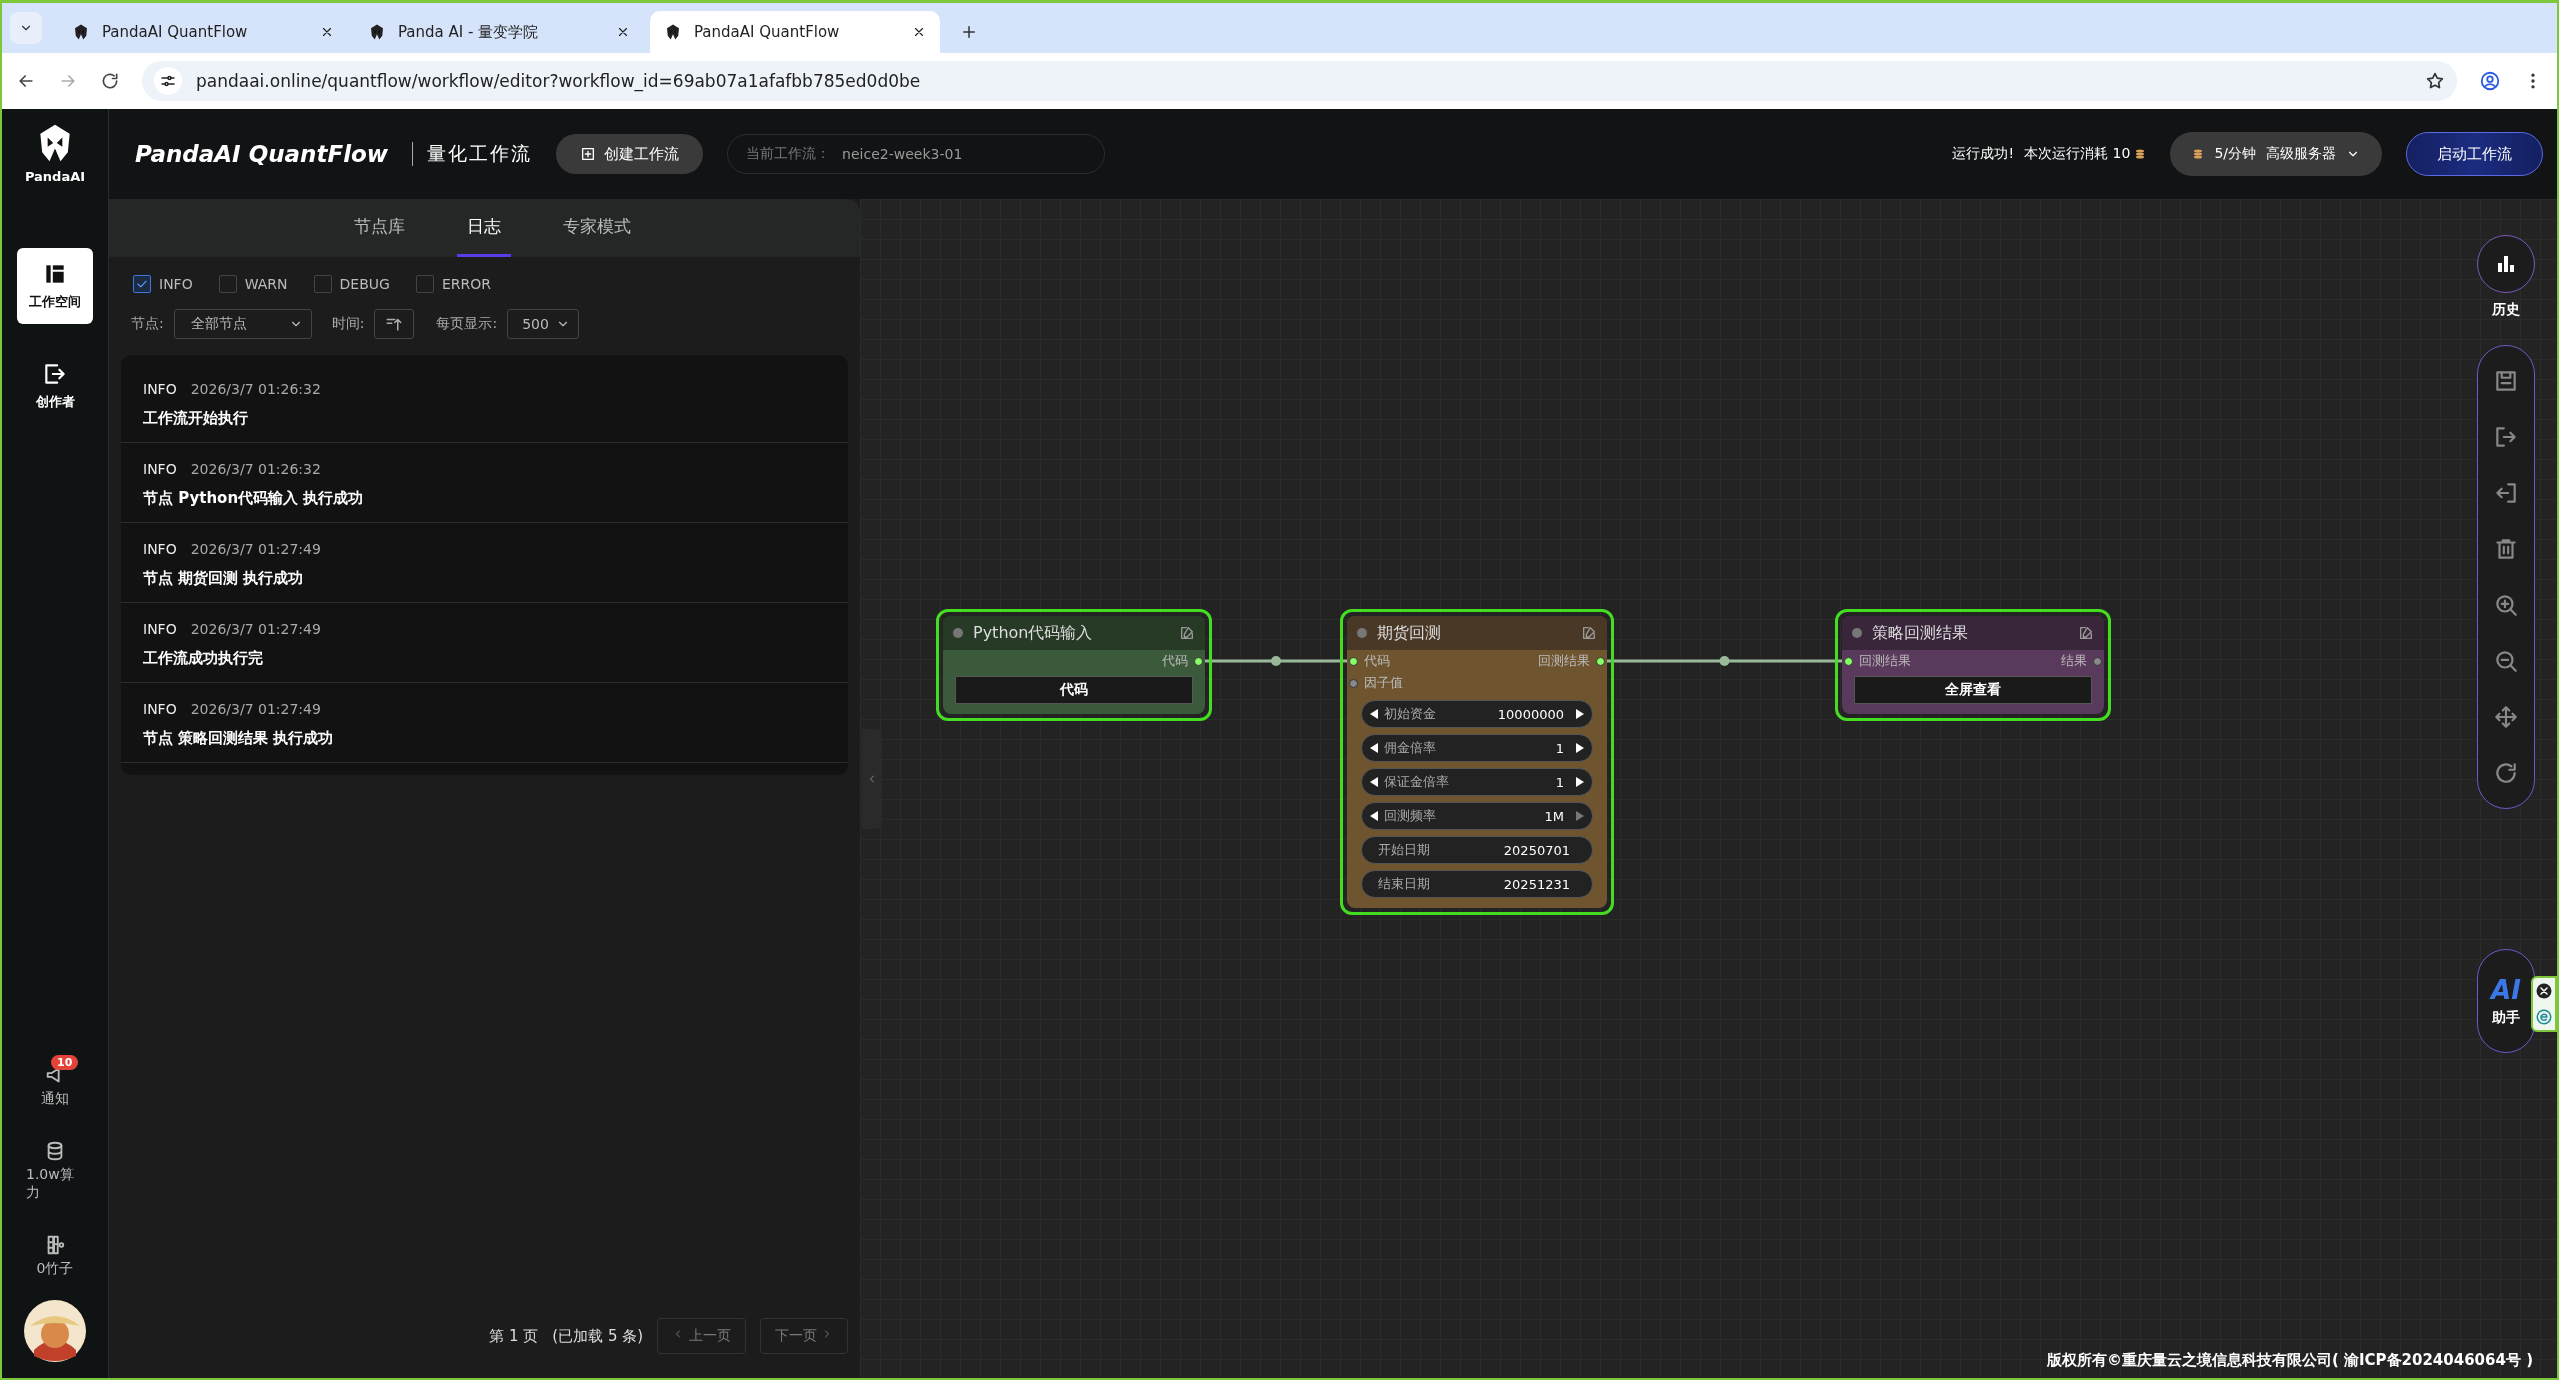 The image size is (2559, 1380). I want to click on panel-tab: 日志, so click(484, 228).